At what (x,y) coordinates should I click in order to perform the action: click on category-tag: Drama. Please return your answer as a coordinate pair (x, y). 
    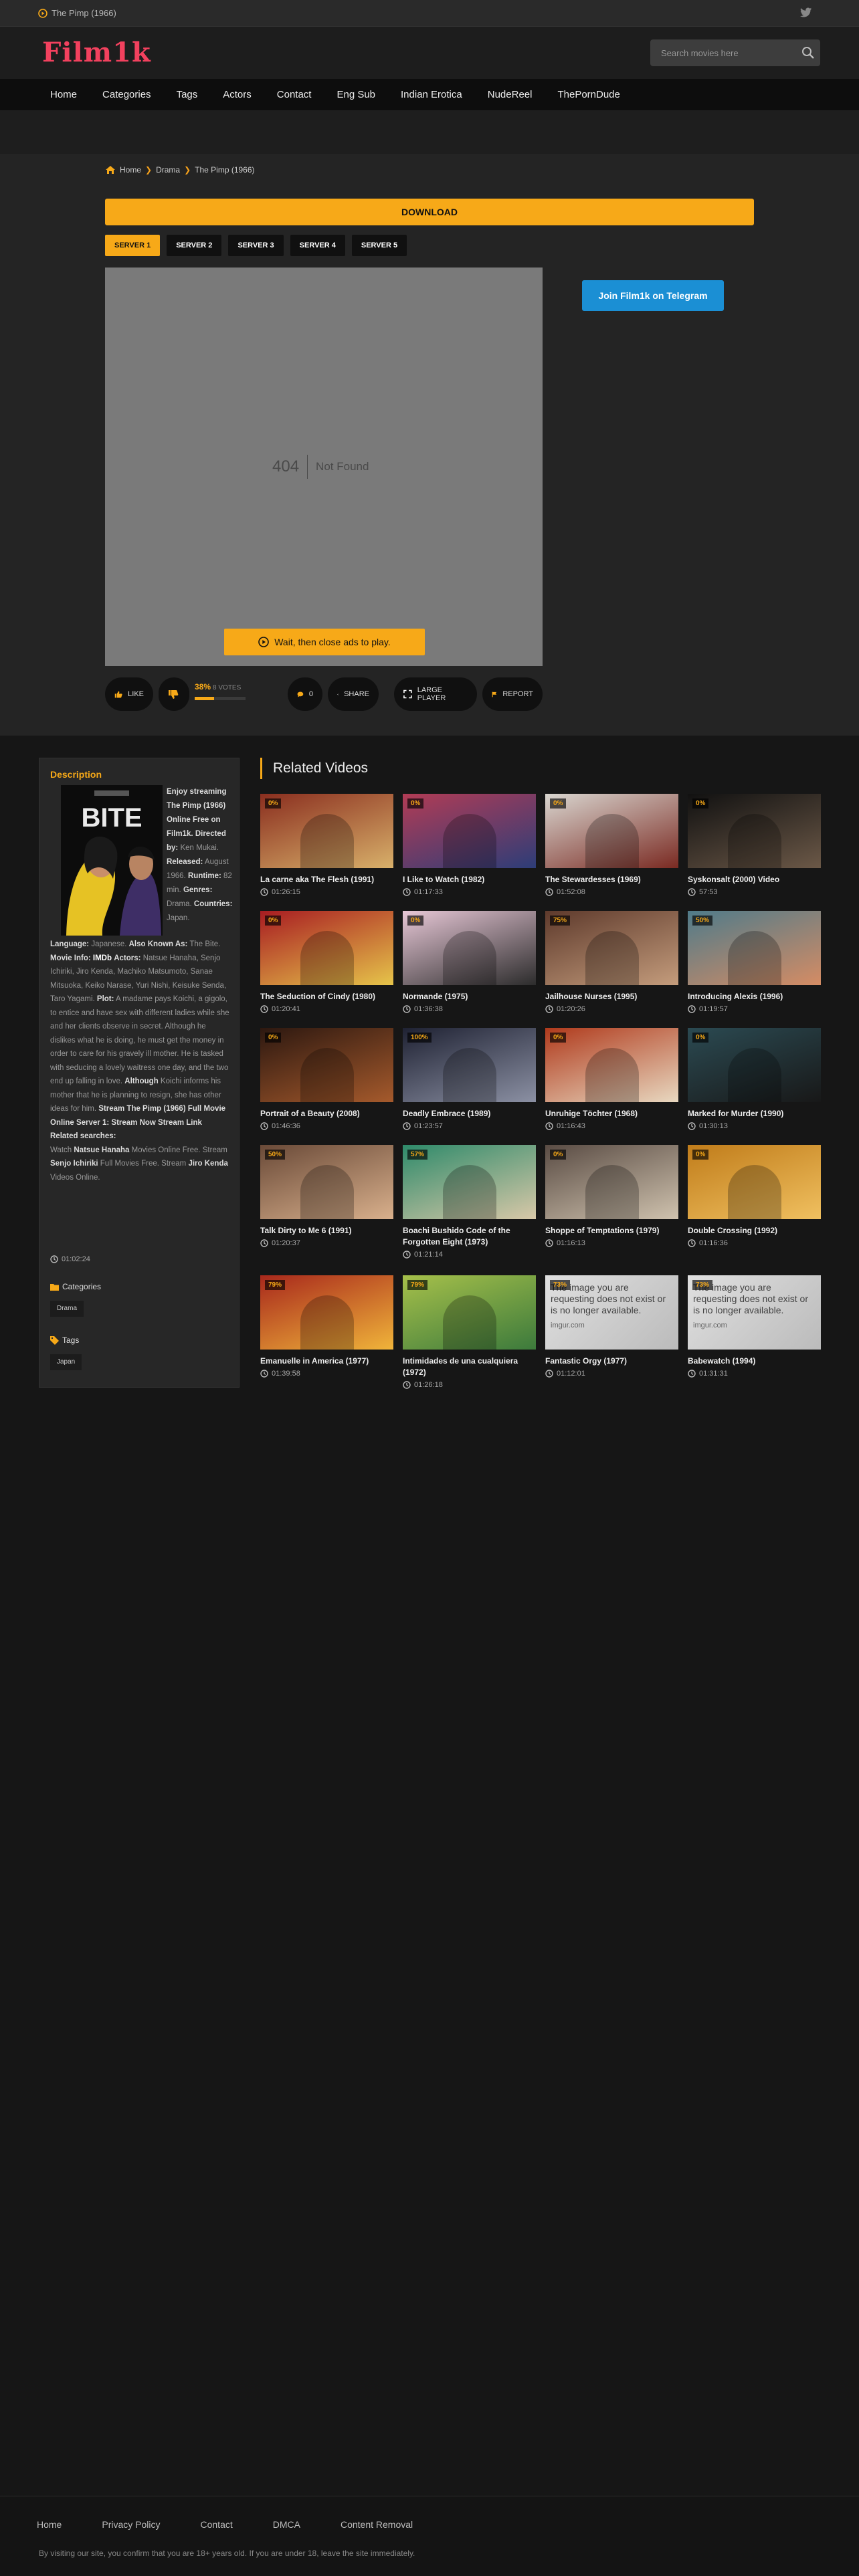
    Looking at the image, I should click on (67, 1309).